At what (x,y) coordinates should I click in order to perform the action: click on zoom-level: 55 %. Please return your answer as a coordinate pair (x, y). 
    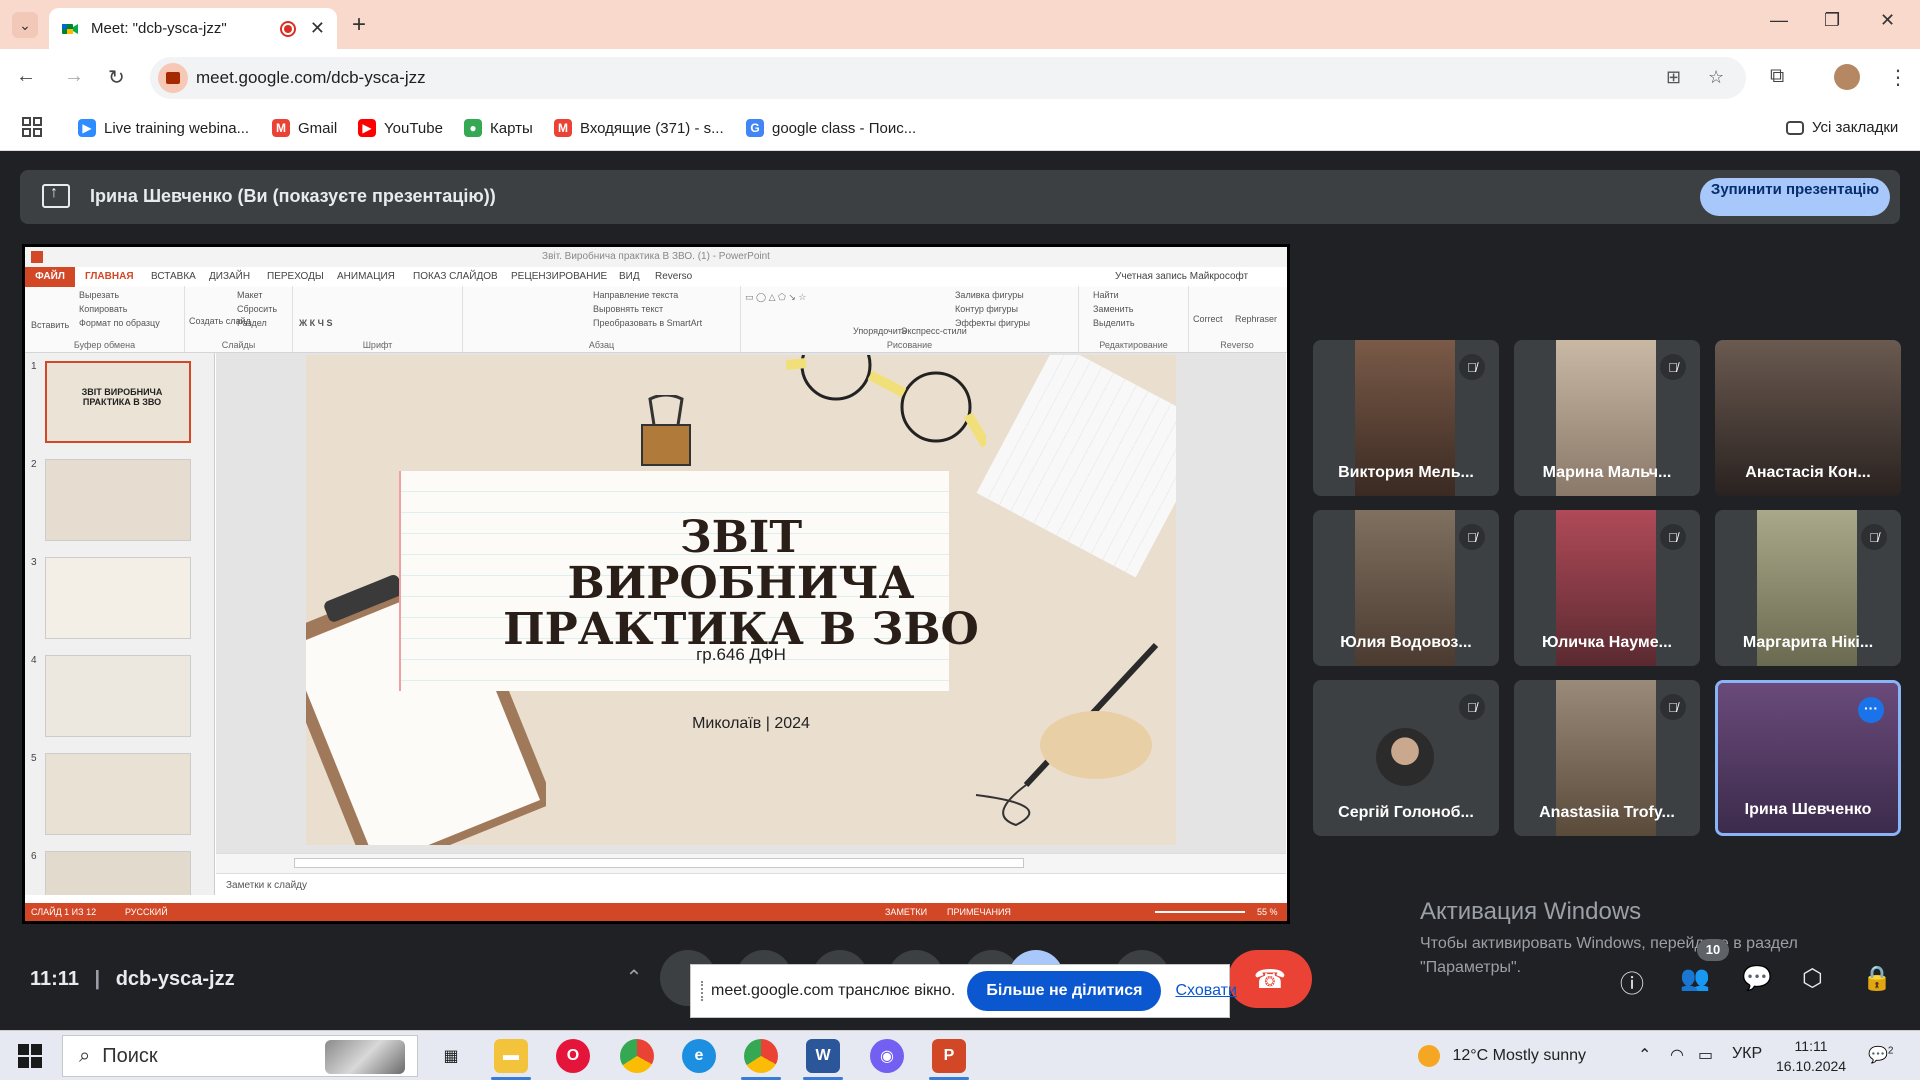
    Looking at the image, I should click on (1267, 912).